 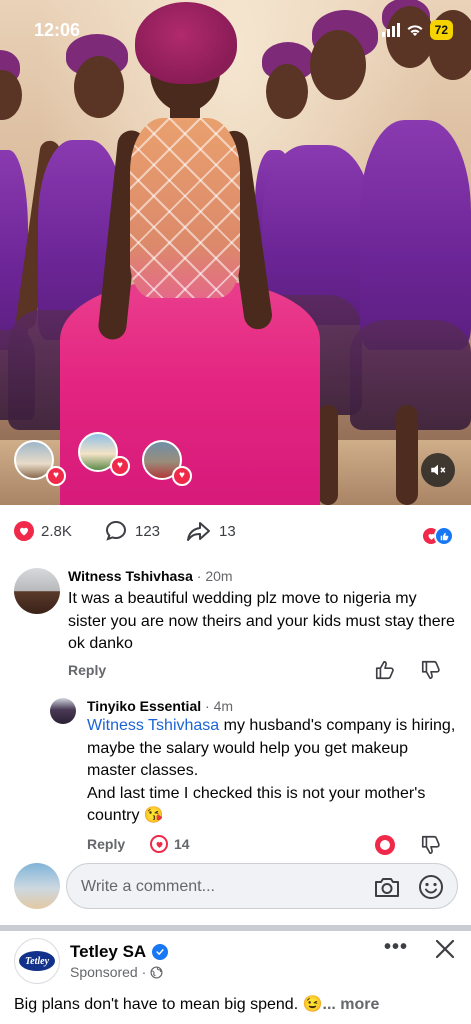 What do you see at coordinates (211, 531) in the screenshot?
I see `share-button: 13` at bounding box center [211, 531].